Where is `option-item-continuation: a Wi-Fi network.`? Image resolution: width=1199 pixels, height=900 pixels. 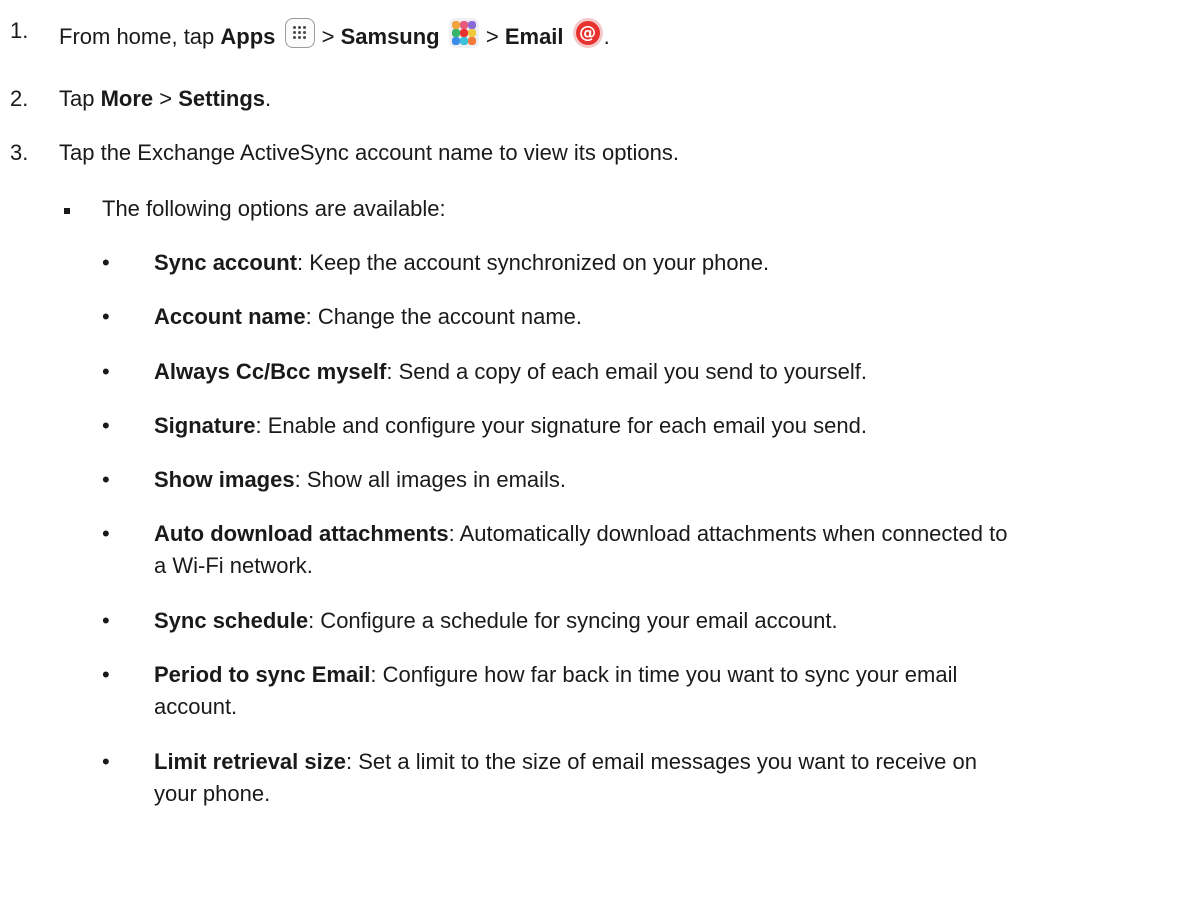 option-item-continuation: a Wi-Fi network. is located at coordinates (233, 565).